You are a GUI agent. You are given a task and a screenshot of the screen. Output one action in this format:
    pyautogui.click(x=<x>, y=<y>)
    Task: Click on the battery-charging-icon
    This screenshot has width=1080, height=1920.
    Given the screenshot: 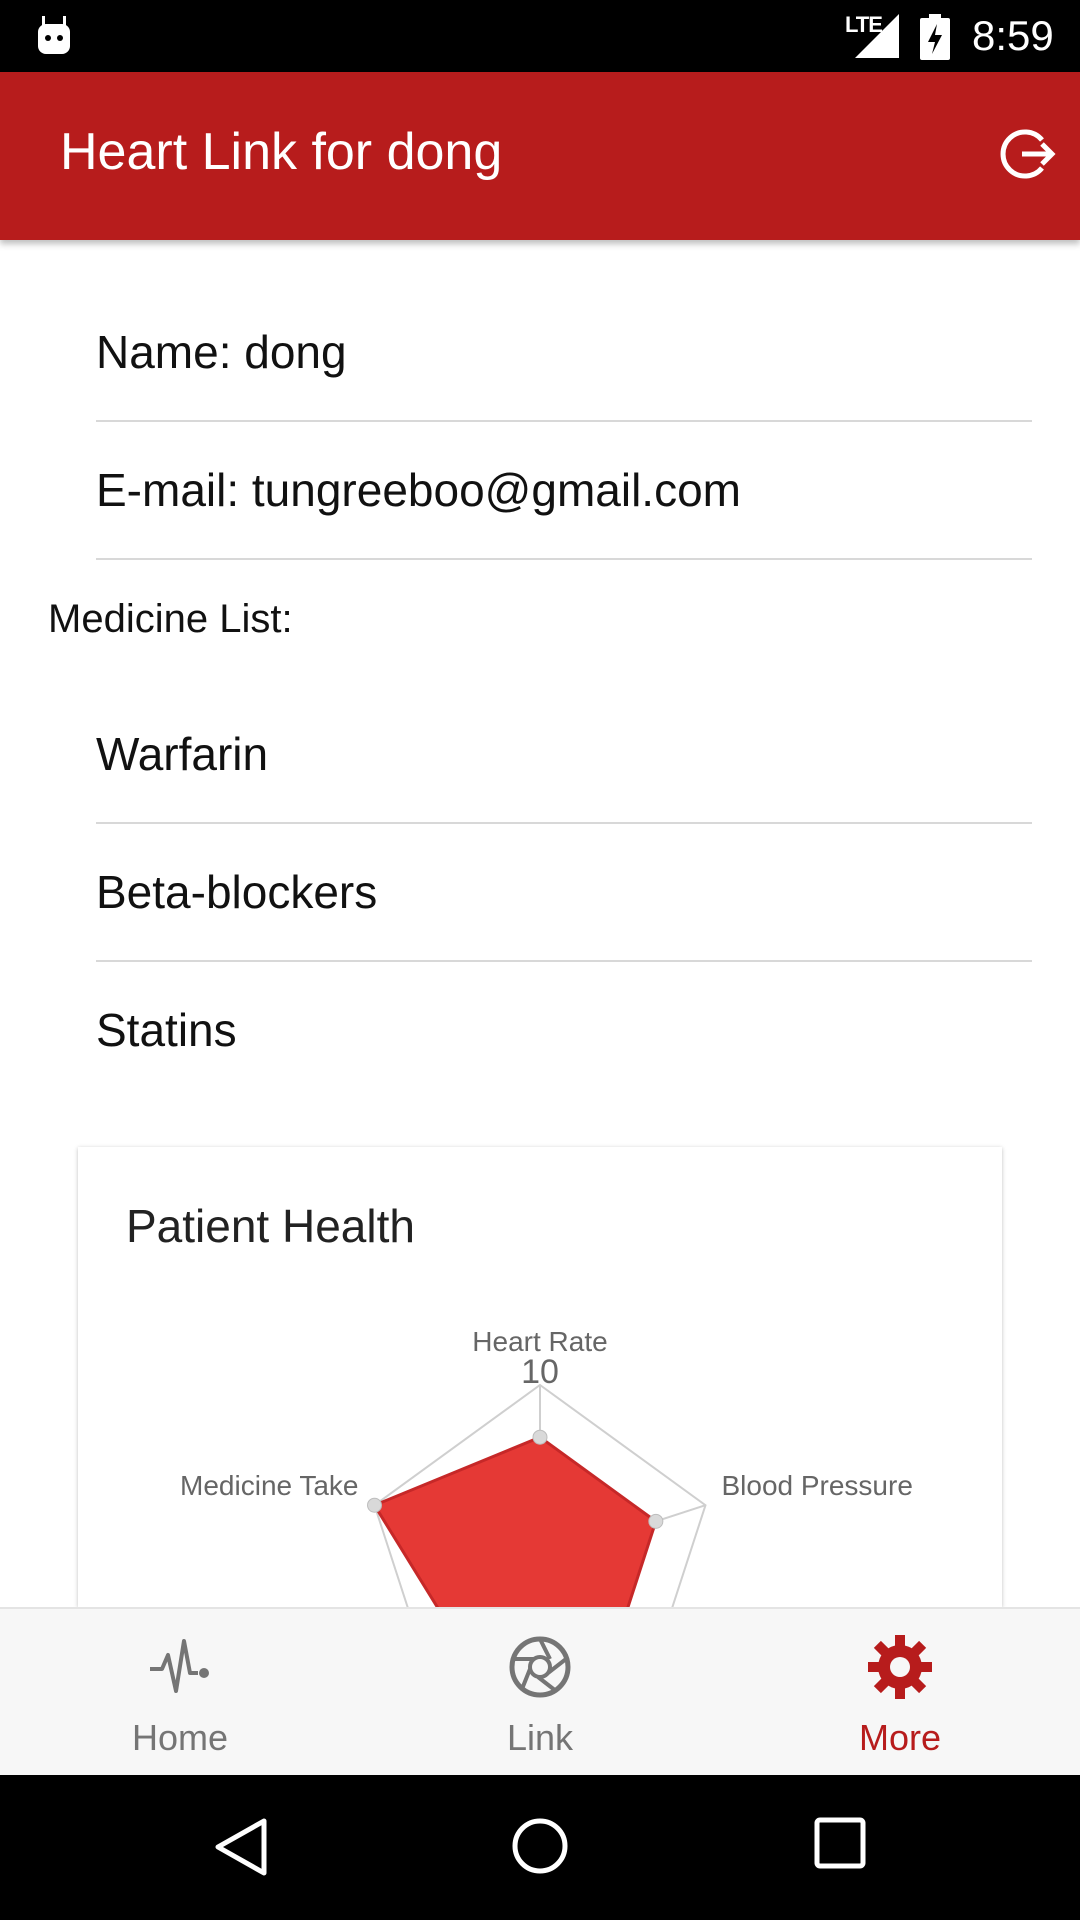 What is the action you would take?
    pyautogui.click(x=935, y=37)
    